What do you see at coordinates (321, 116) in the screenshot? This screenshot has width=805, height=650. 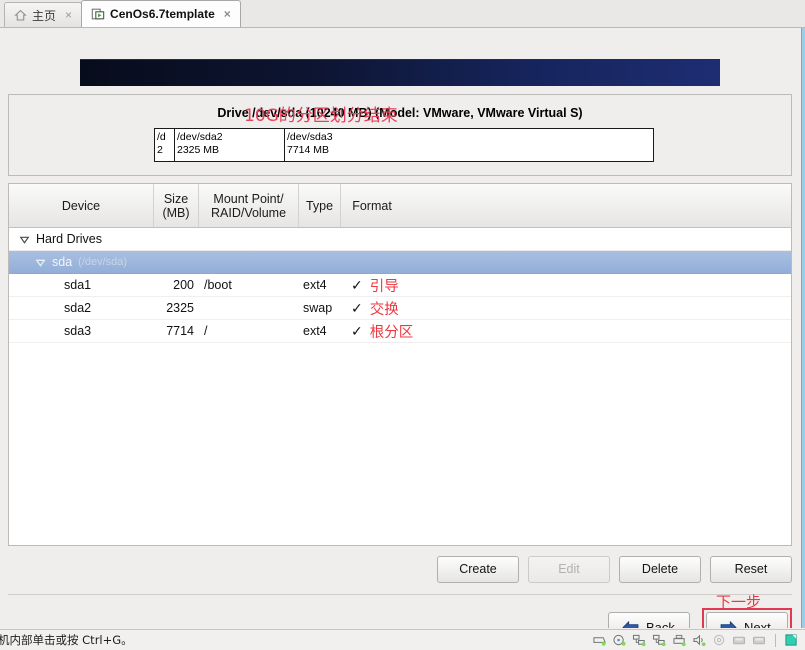 I see `drive-bar-annotation: 10G的分区划分结束` at bounding box center [321, 116].